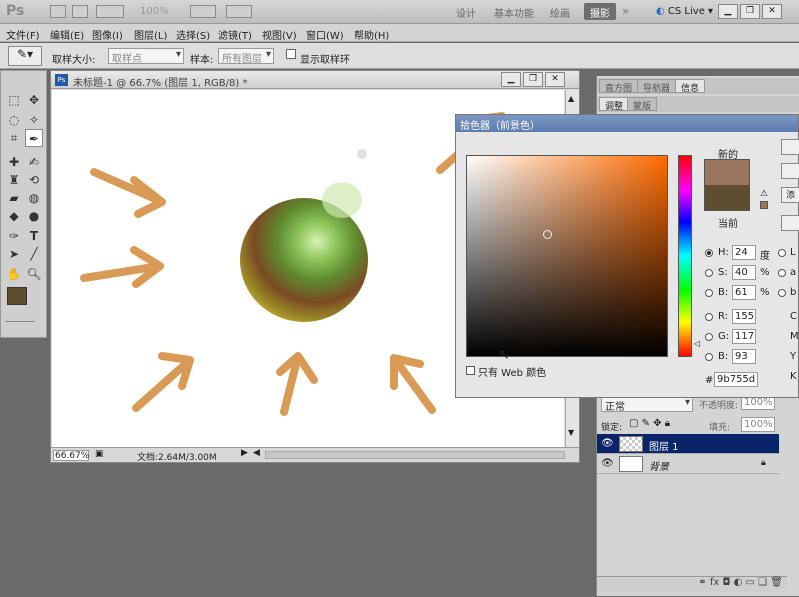  I want to click on minimize-button: ▁, so click(728, 11).